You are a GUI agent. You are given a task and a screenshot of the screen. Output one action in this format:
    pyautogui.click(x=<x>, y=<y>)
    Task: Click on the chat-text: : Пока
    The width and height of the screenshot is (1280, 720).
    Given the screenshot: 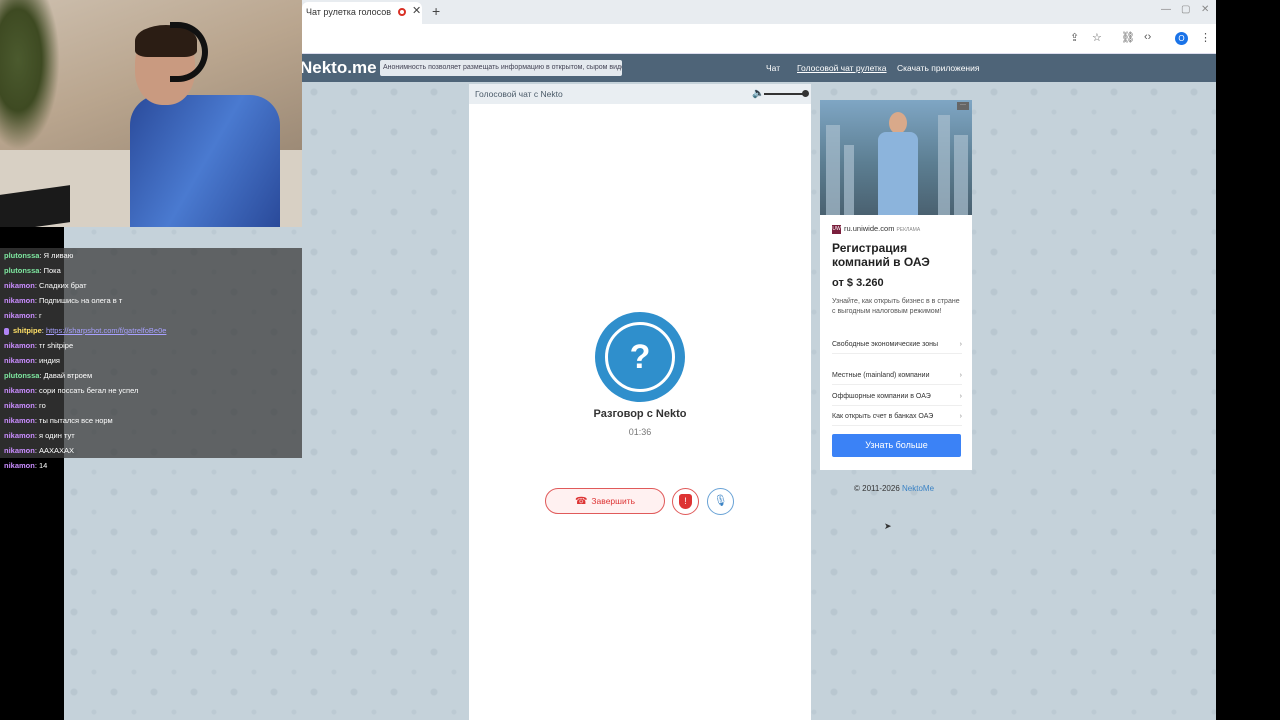 What is the action you would take?
    pyautogui.click(x=50, y=270)
    